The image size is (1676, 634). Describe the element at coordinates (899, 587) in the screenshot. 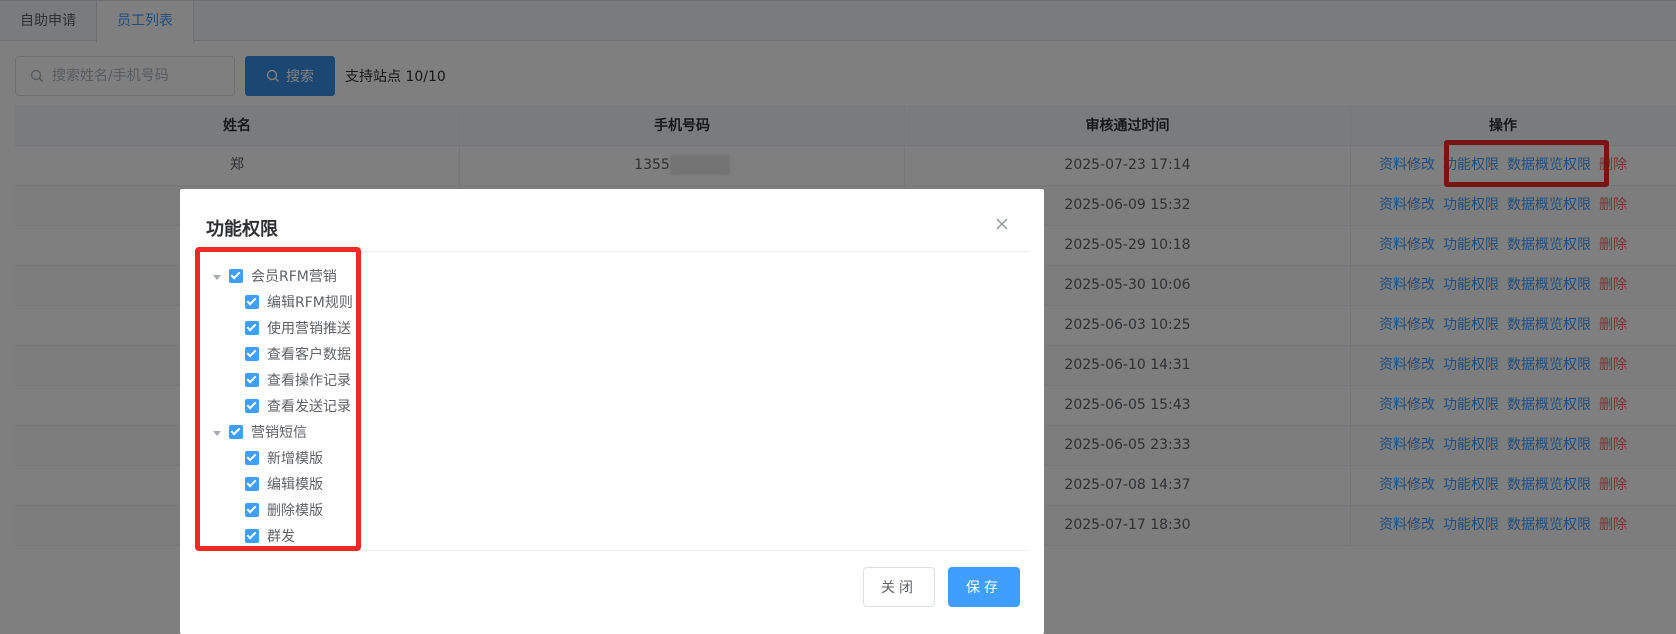

I see `close-button: 关闭` at that location.